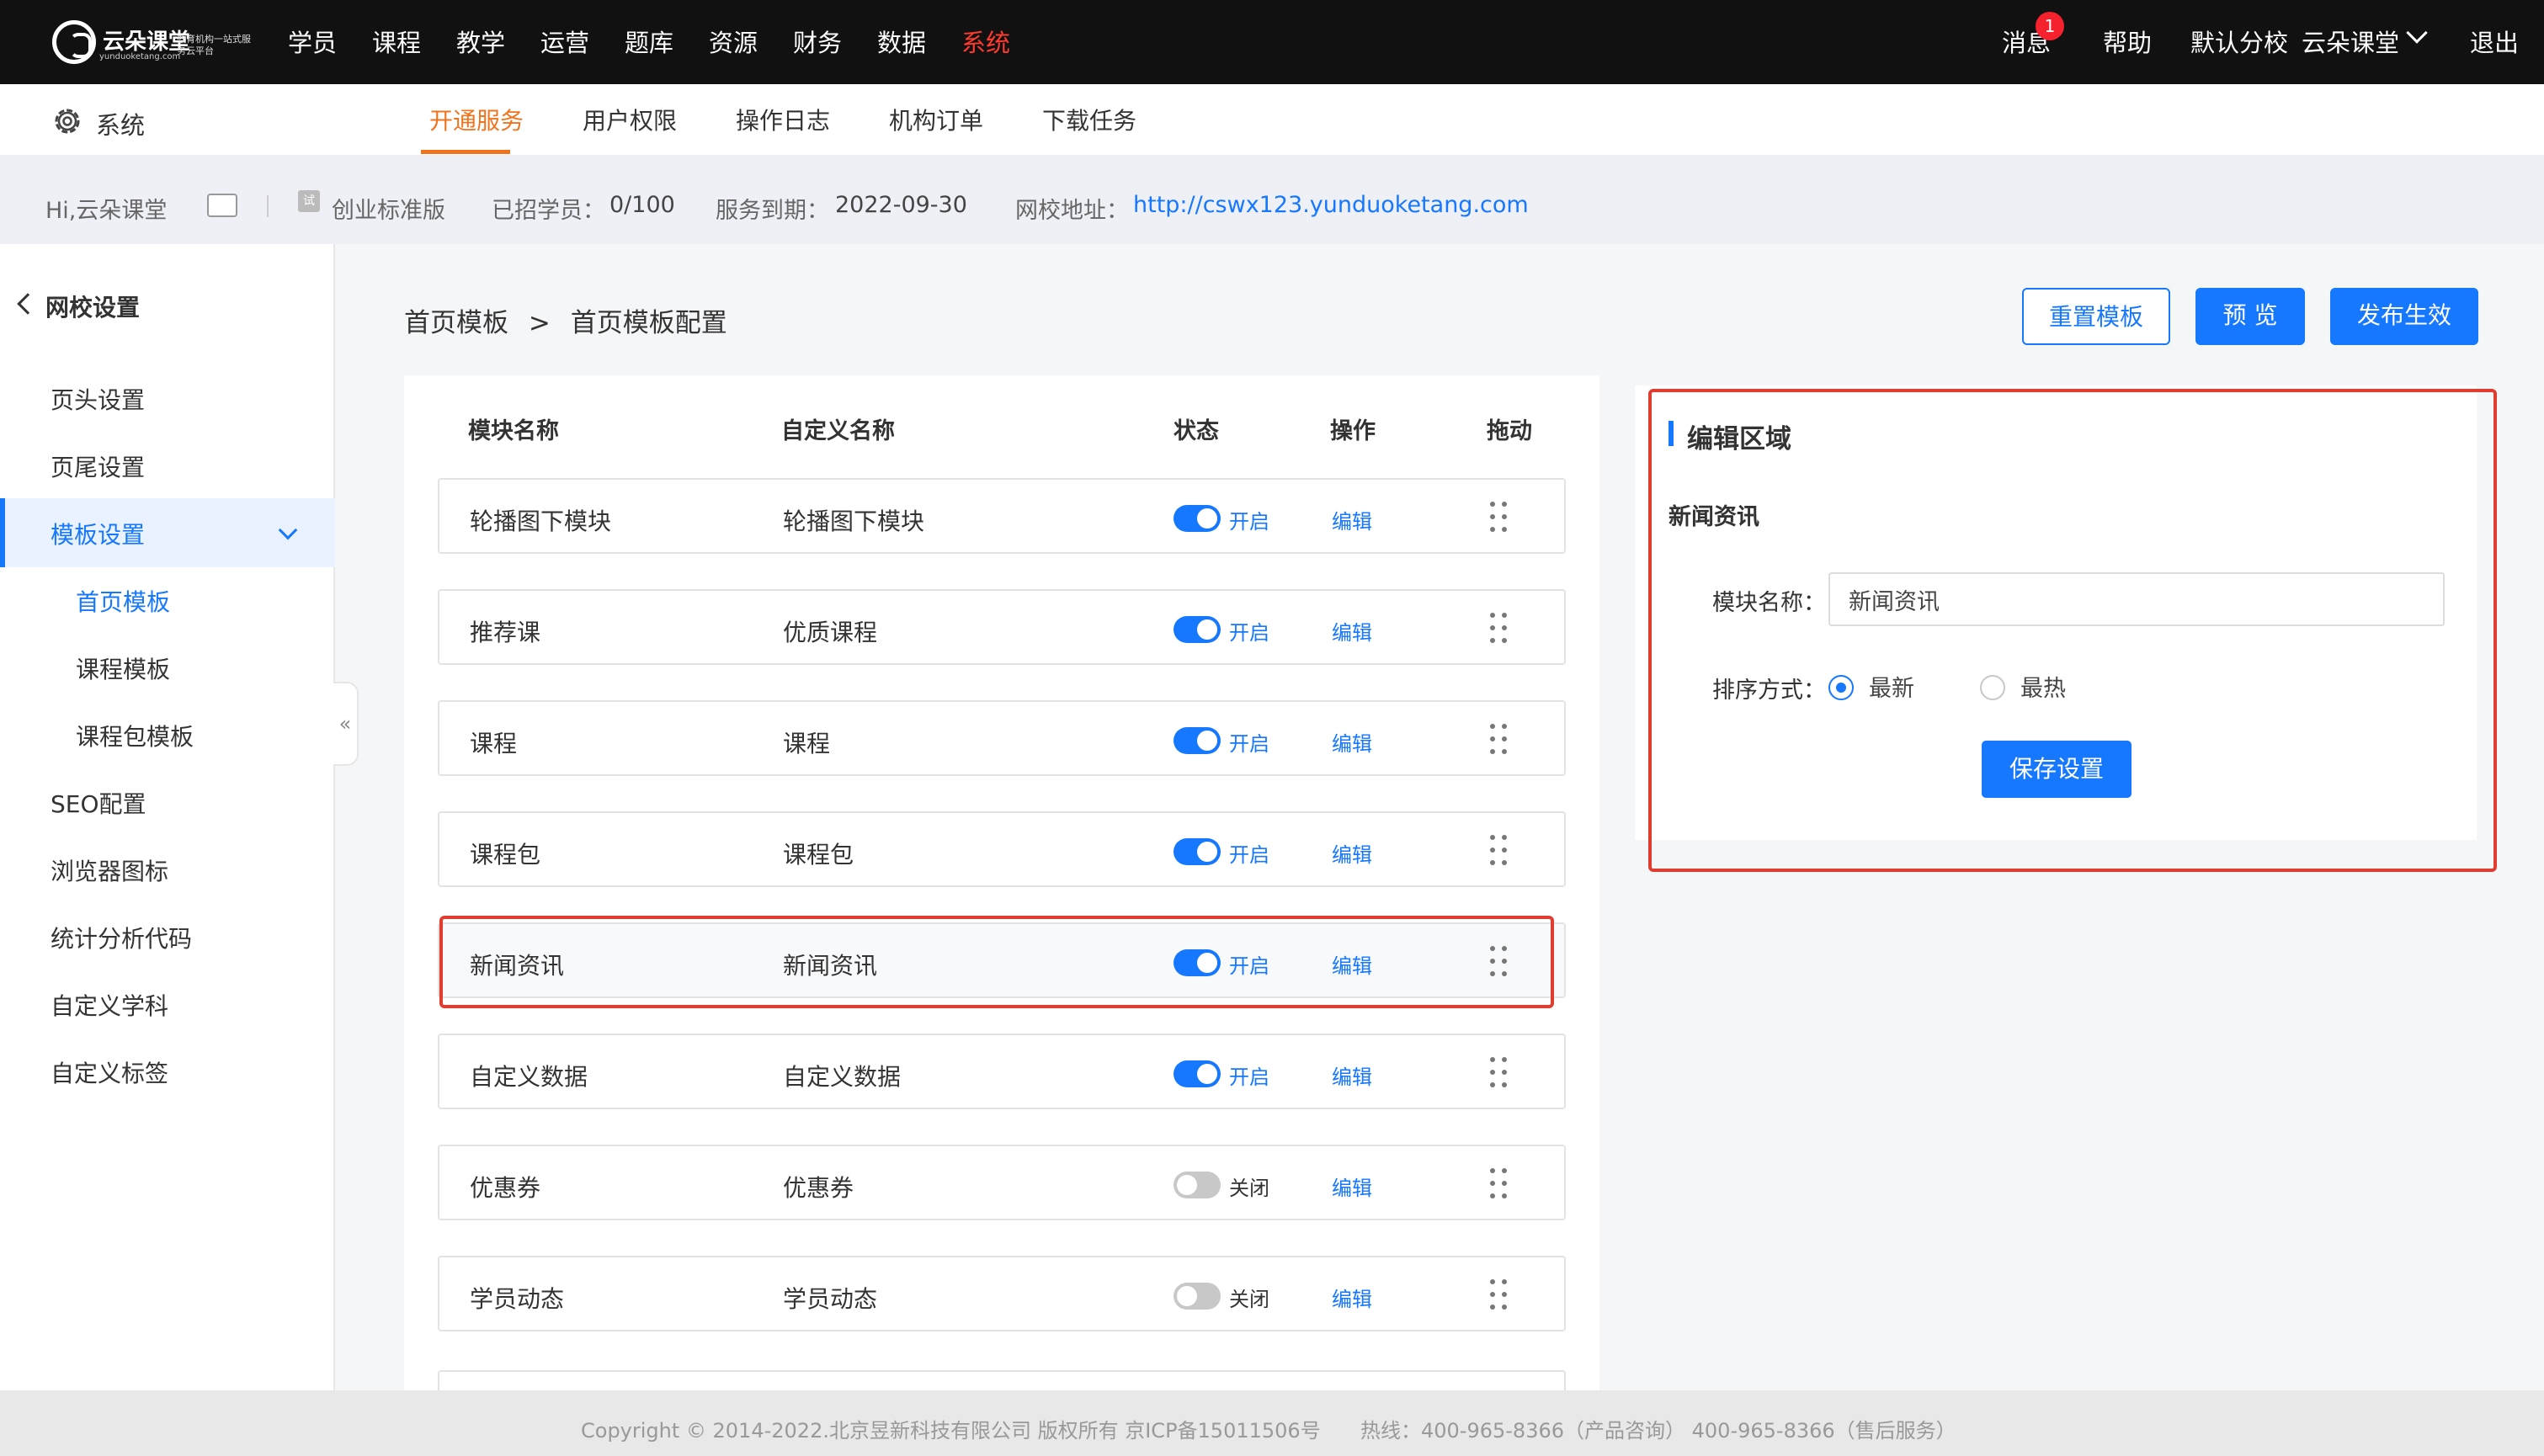  I want to click on column-header-module-name: 模块名称, so click(513, 431).